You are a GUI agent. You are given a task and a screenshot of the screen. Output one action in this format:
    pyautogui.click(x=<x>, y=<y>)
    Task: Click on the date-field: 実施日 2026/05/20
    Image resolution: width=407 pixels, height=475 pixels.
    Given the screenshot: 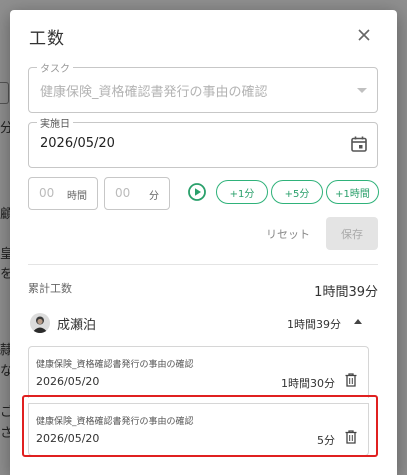 What is the action you would take?
    pyautogui.click(x=203, y=141)
    